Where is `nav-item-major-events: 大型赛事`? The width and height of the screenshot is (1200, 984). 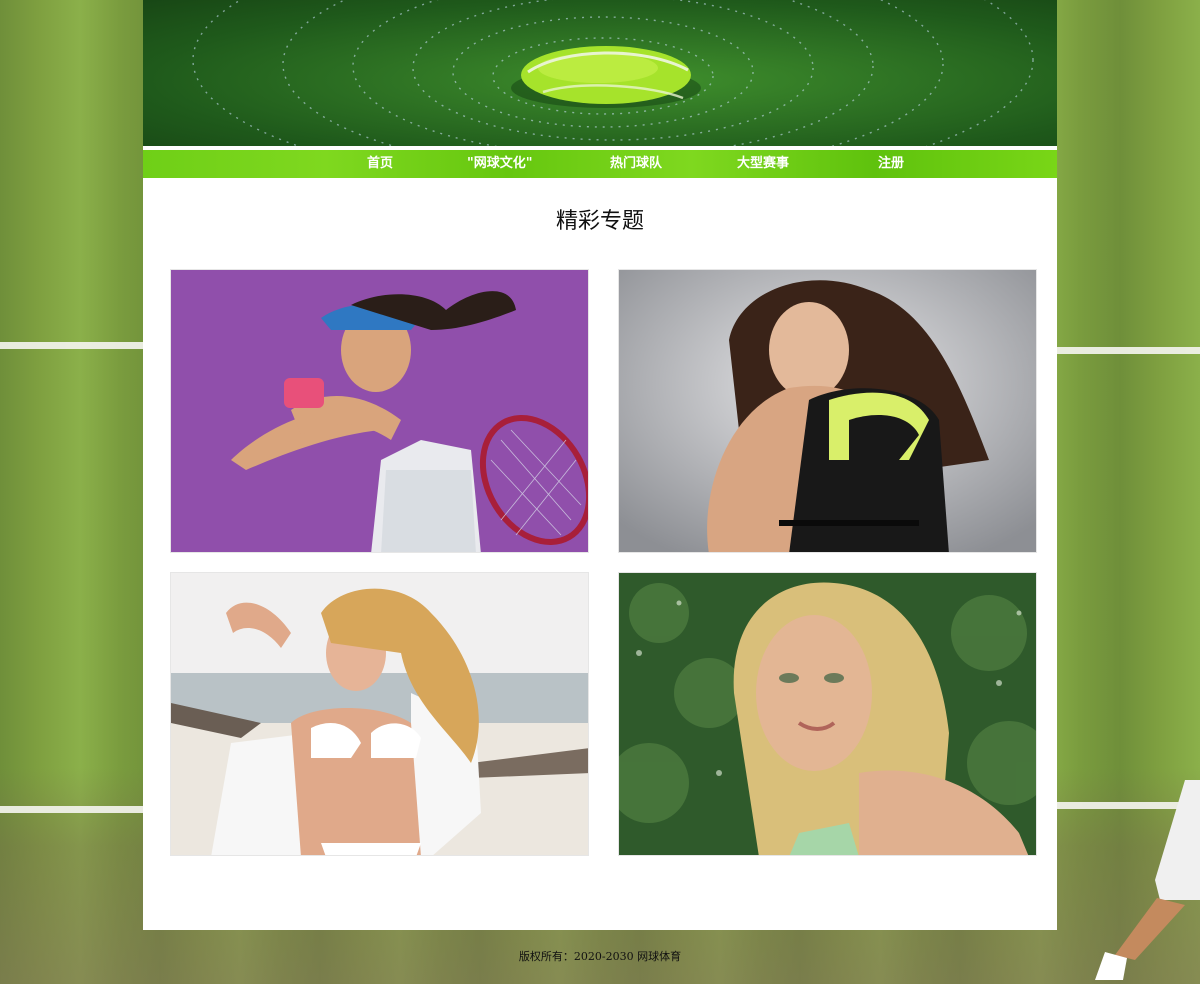 nav-item-major-events: 大型赛事 is located at coordinates (763, 164).